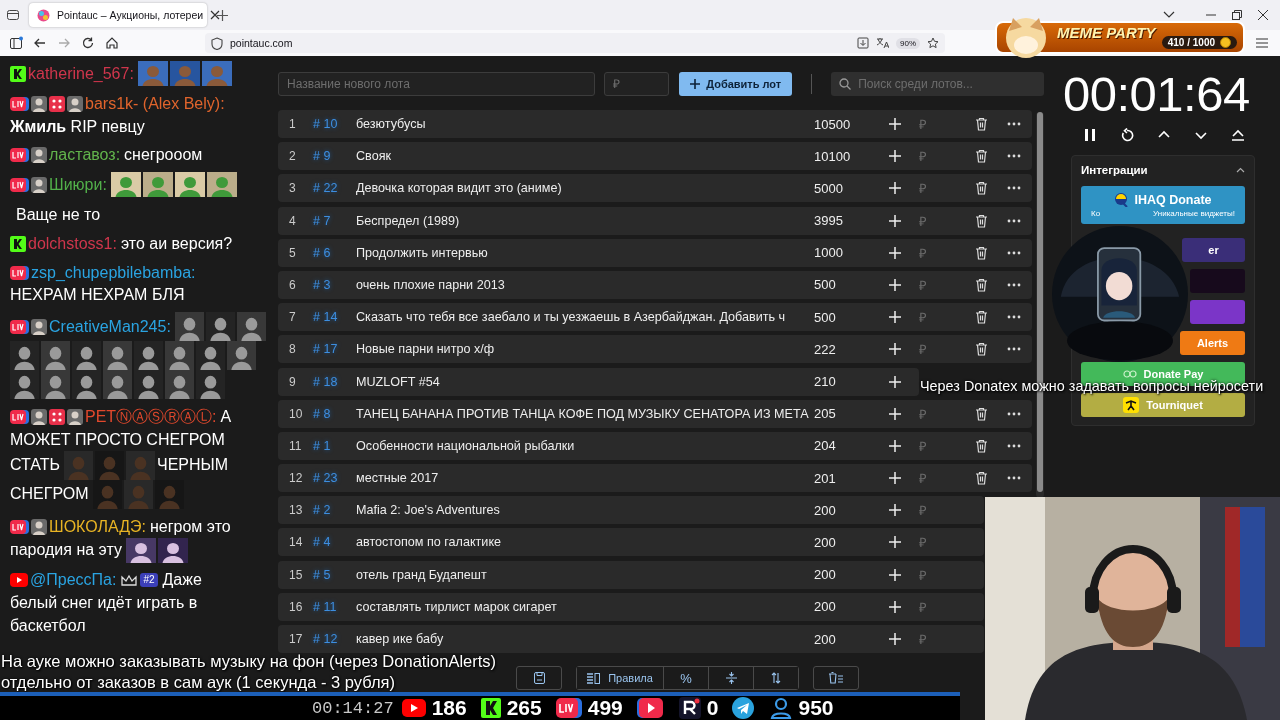 This screenshot has width=1280, height=720. I want to click on zoom-level: 90%, so click(908, 43).